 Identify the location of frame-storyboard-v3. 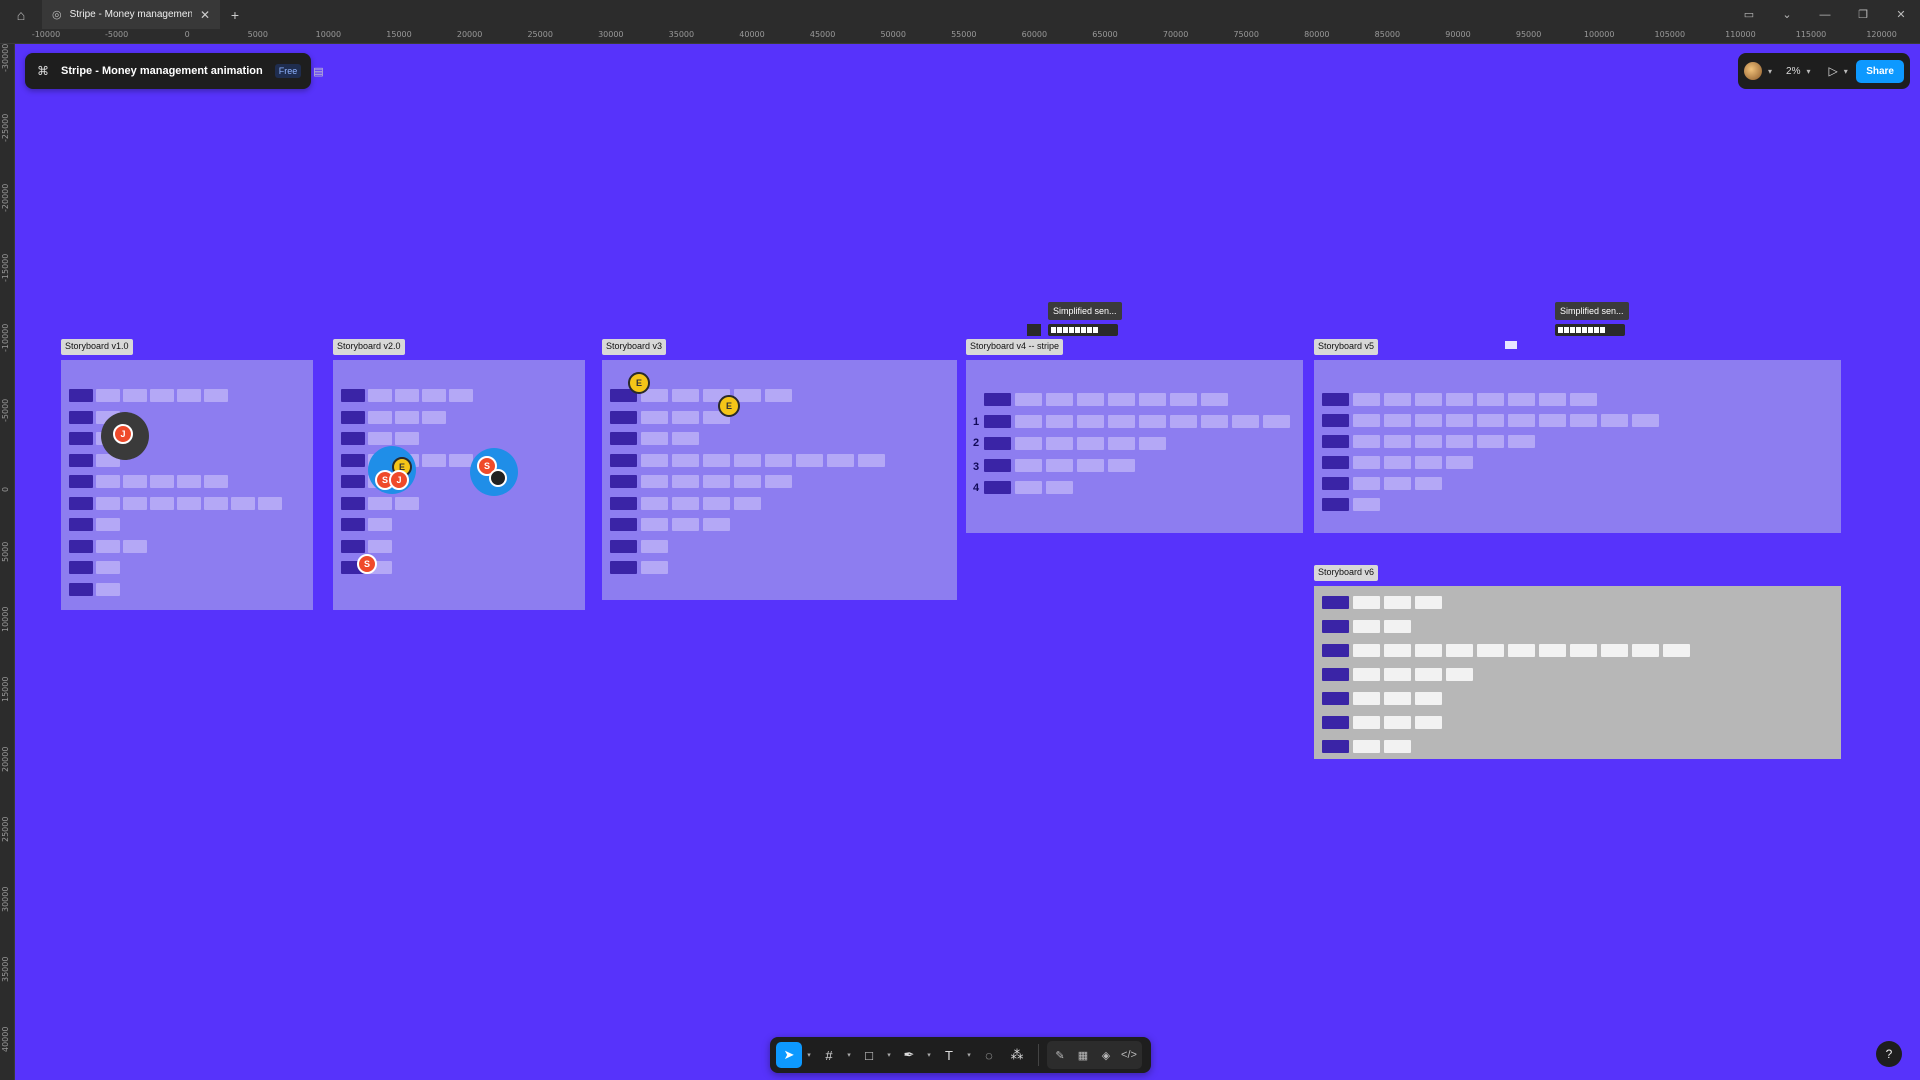
(779, 480).